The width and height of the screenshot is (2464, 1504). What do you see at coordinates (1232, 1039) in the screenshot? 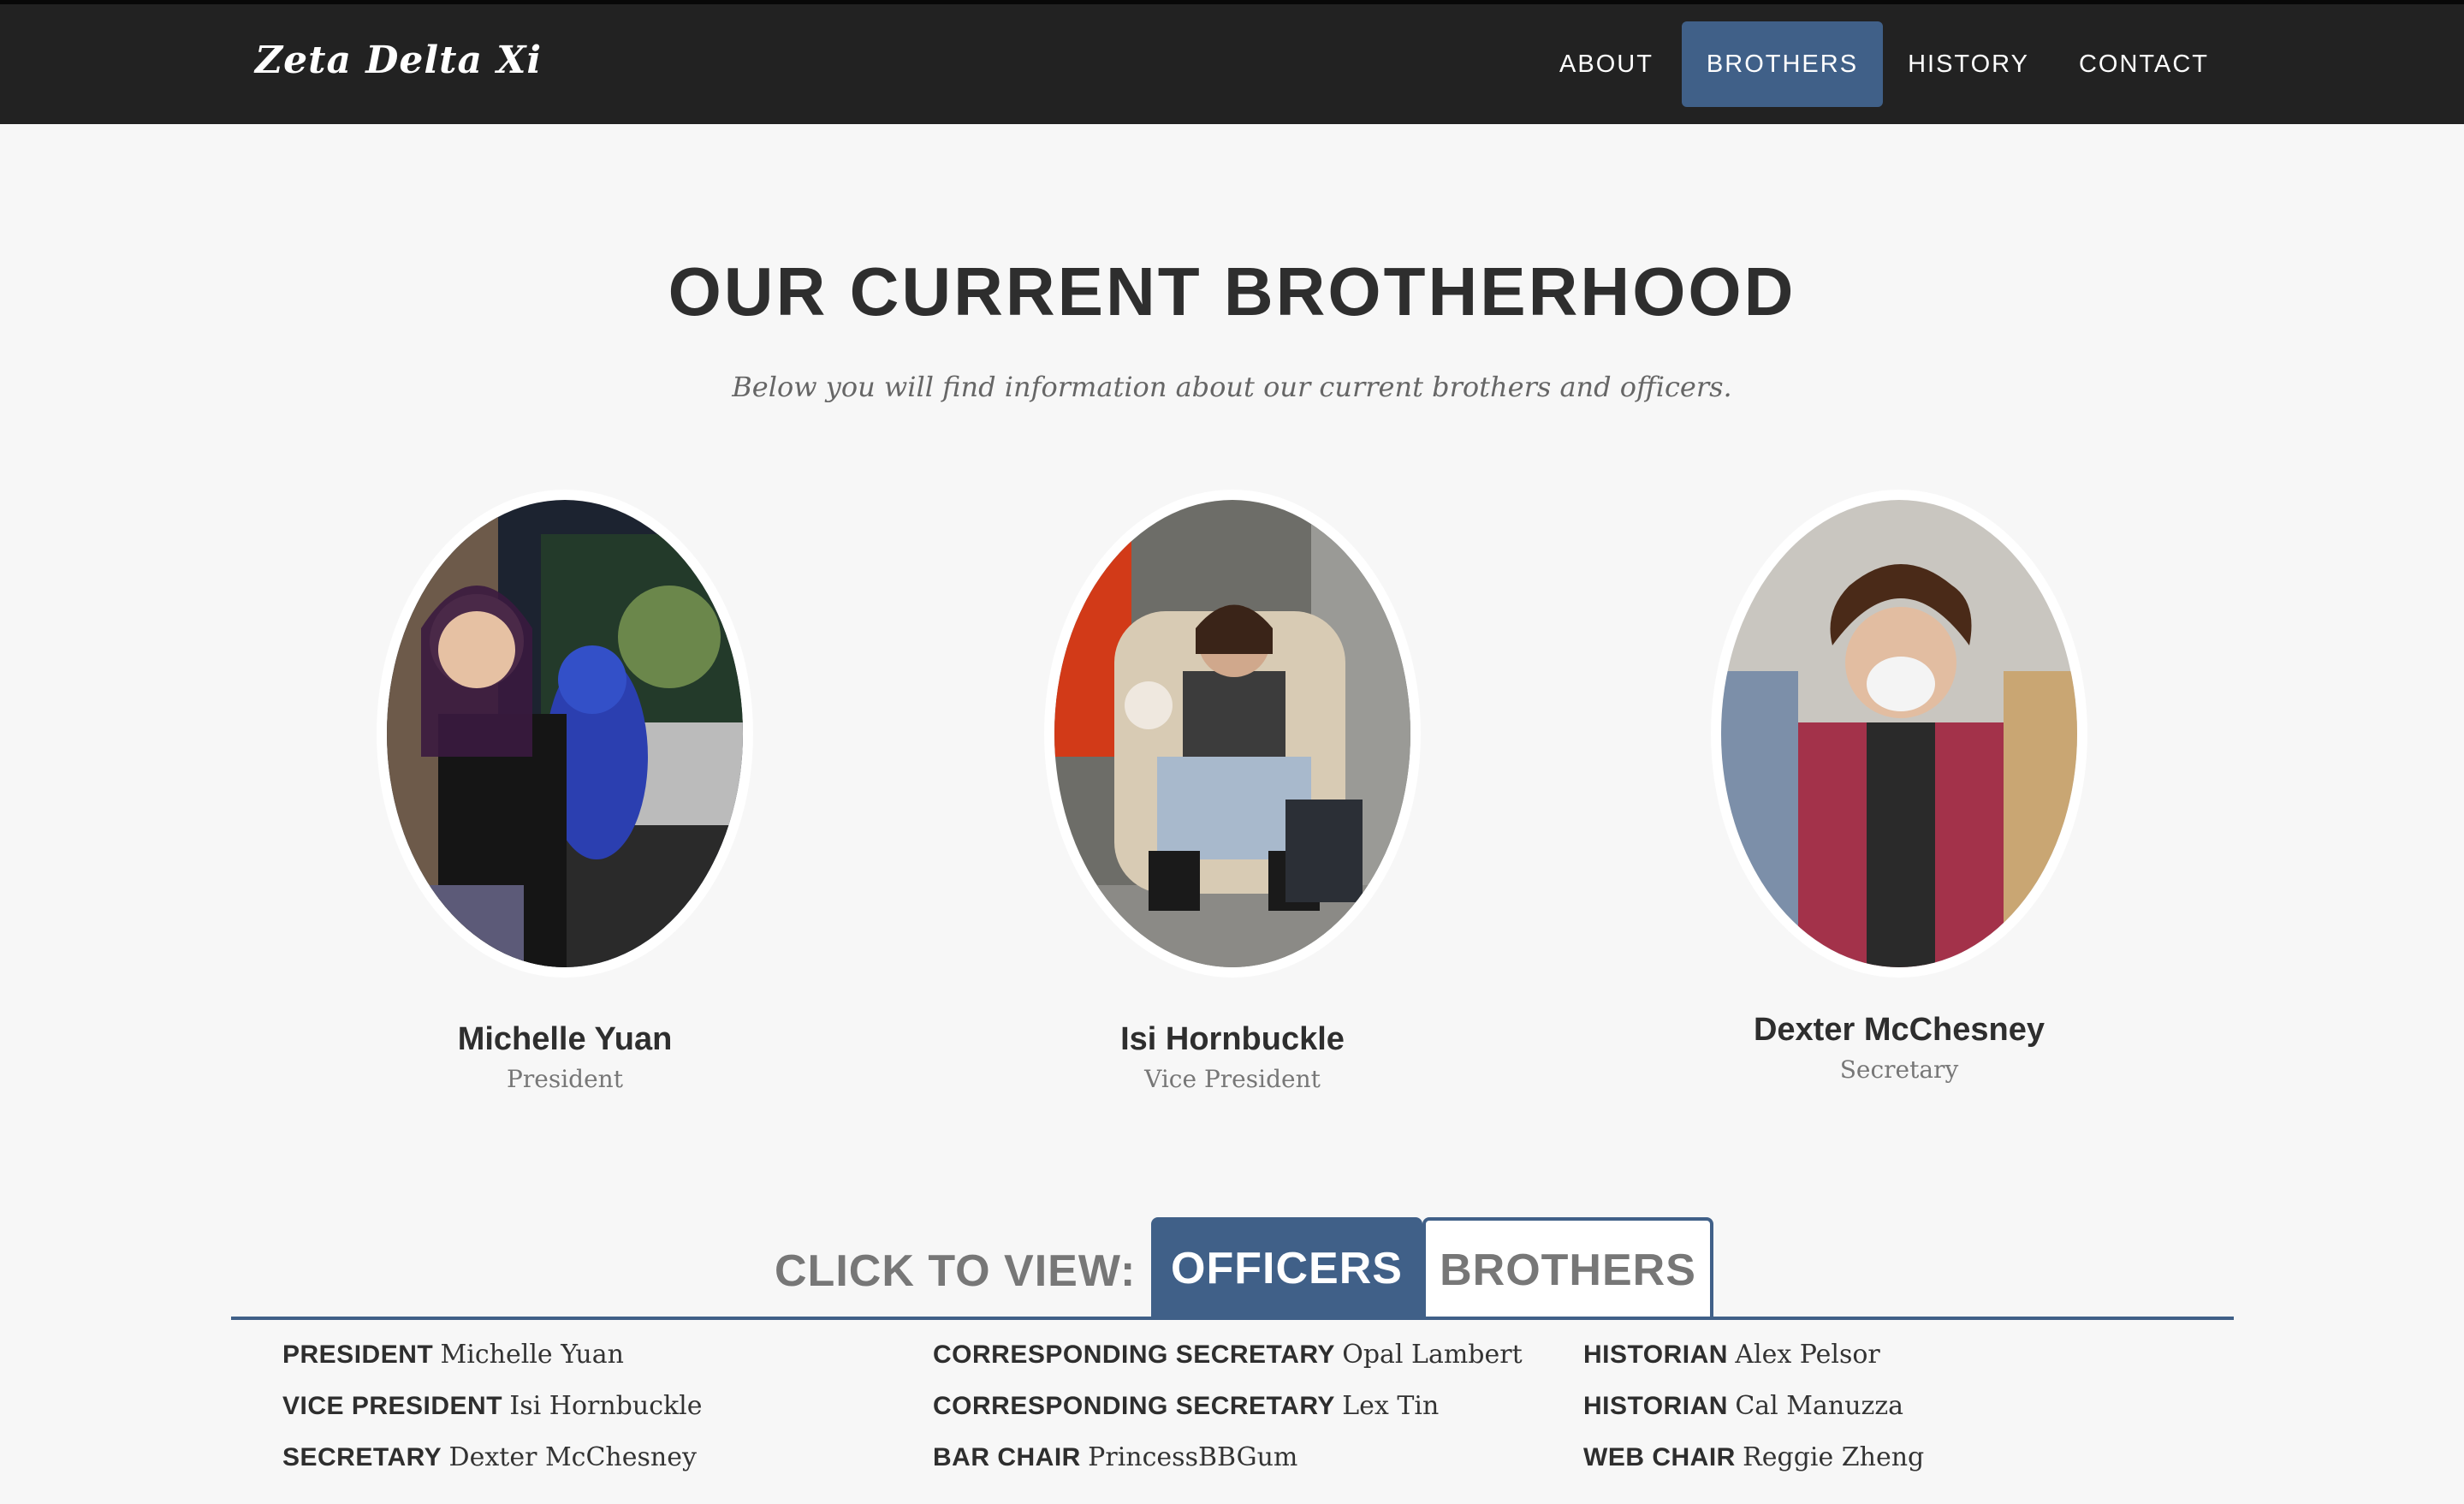
I see `officer-name-2: Isi Hornbuckle` at bounding box center [1232, 1039].